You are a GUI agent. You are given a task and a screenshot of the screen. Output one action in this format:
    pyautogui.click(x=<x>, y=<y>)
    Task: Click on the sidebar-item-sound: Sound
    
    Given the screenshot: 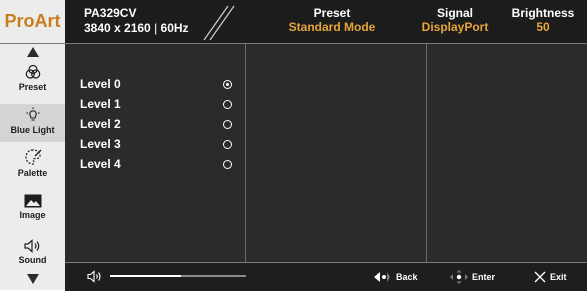 What is the action you would take?
    pyautogui.click(x=32, y=256)
    